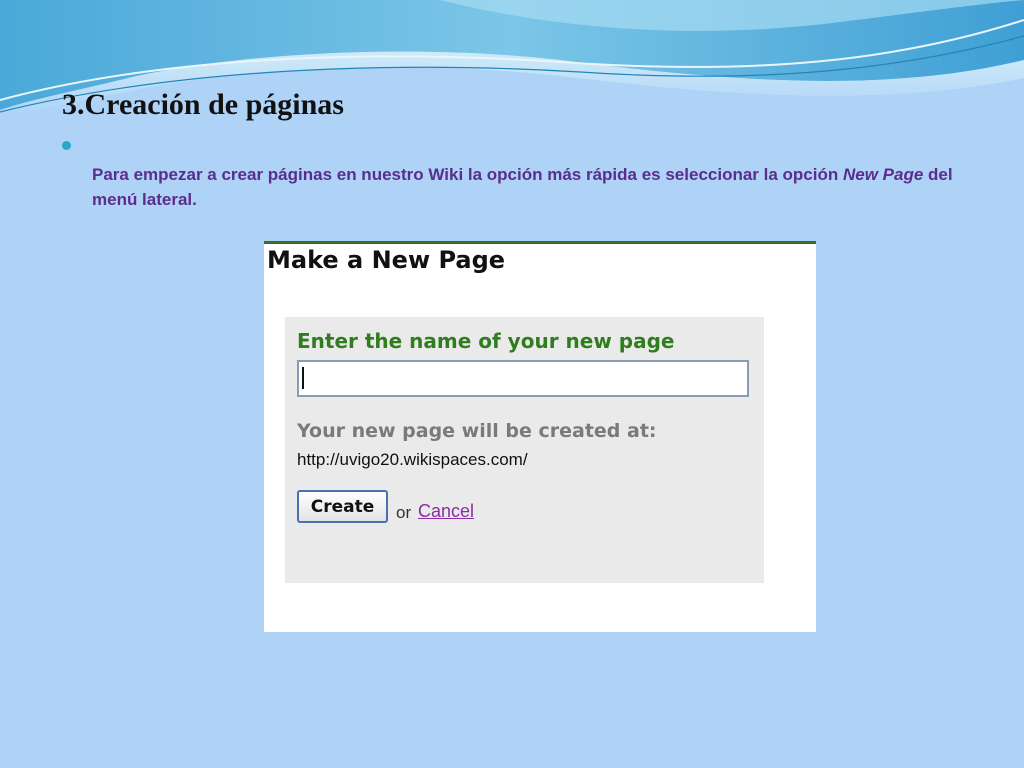 The image size is (1024, 768). What do you see at coordinates (386, 260) in the screenshot?
I see `dialog-title: Make a New Page` at bounding box center [386, 260].